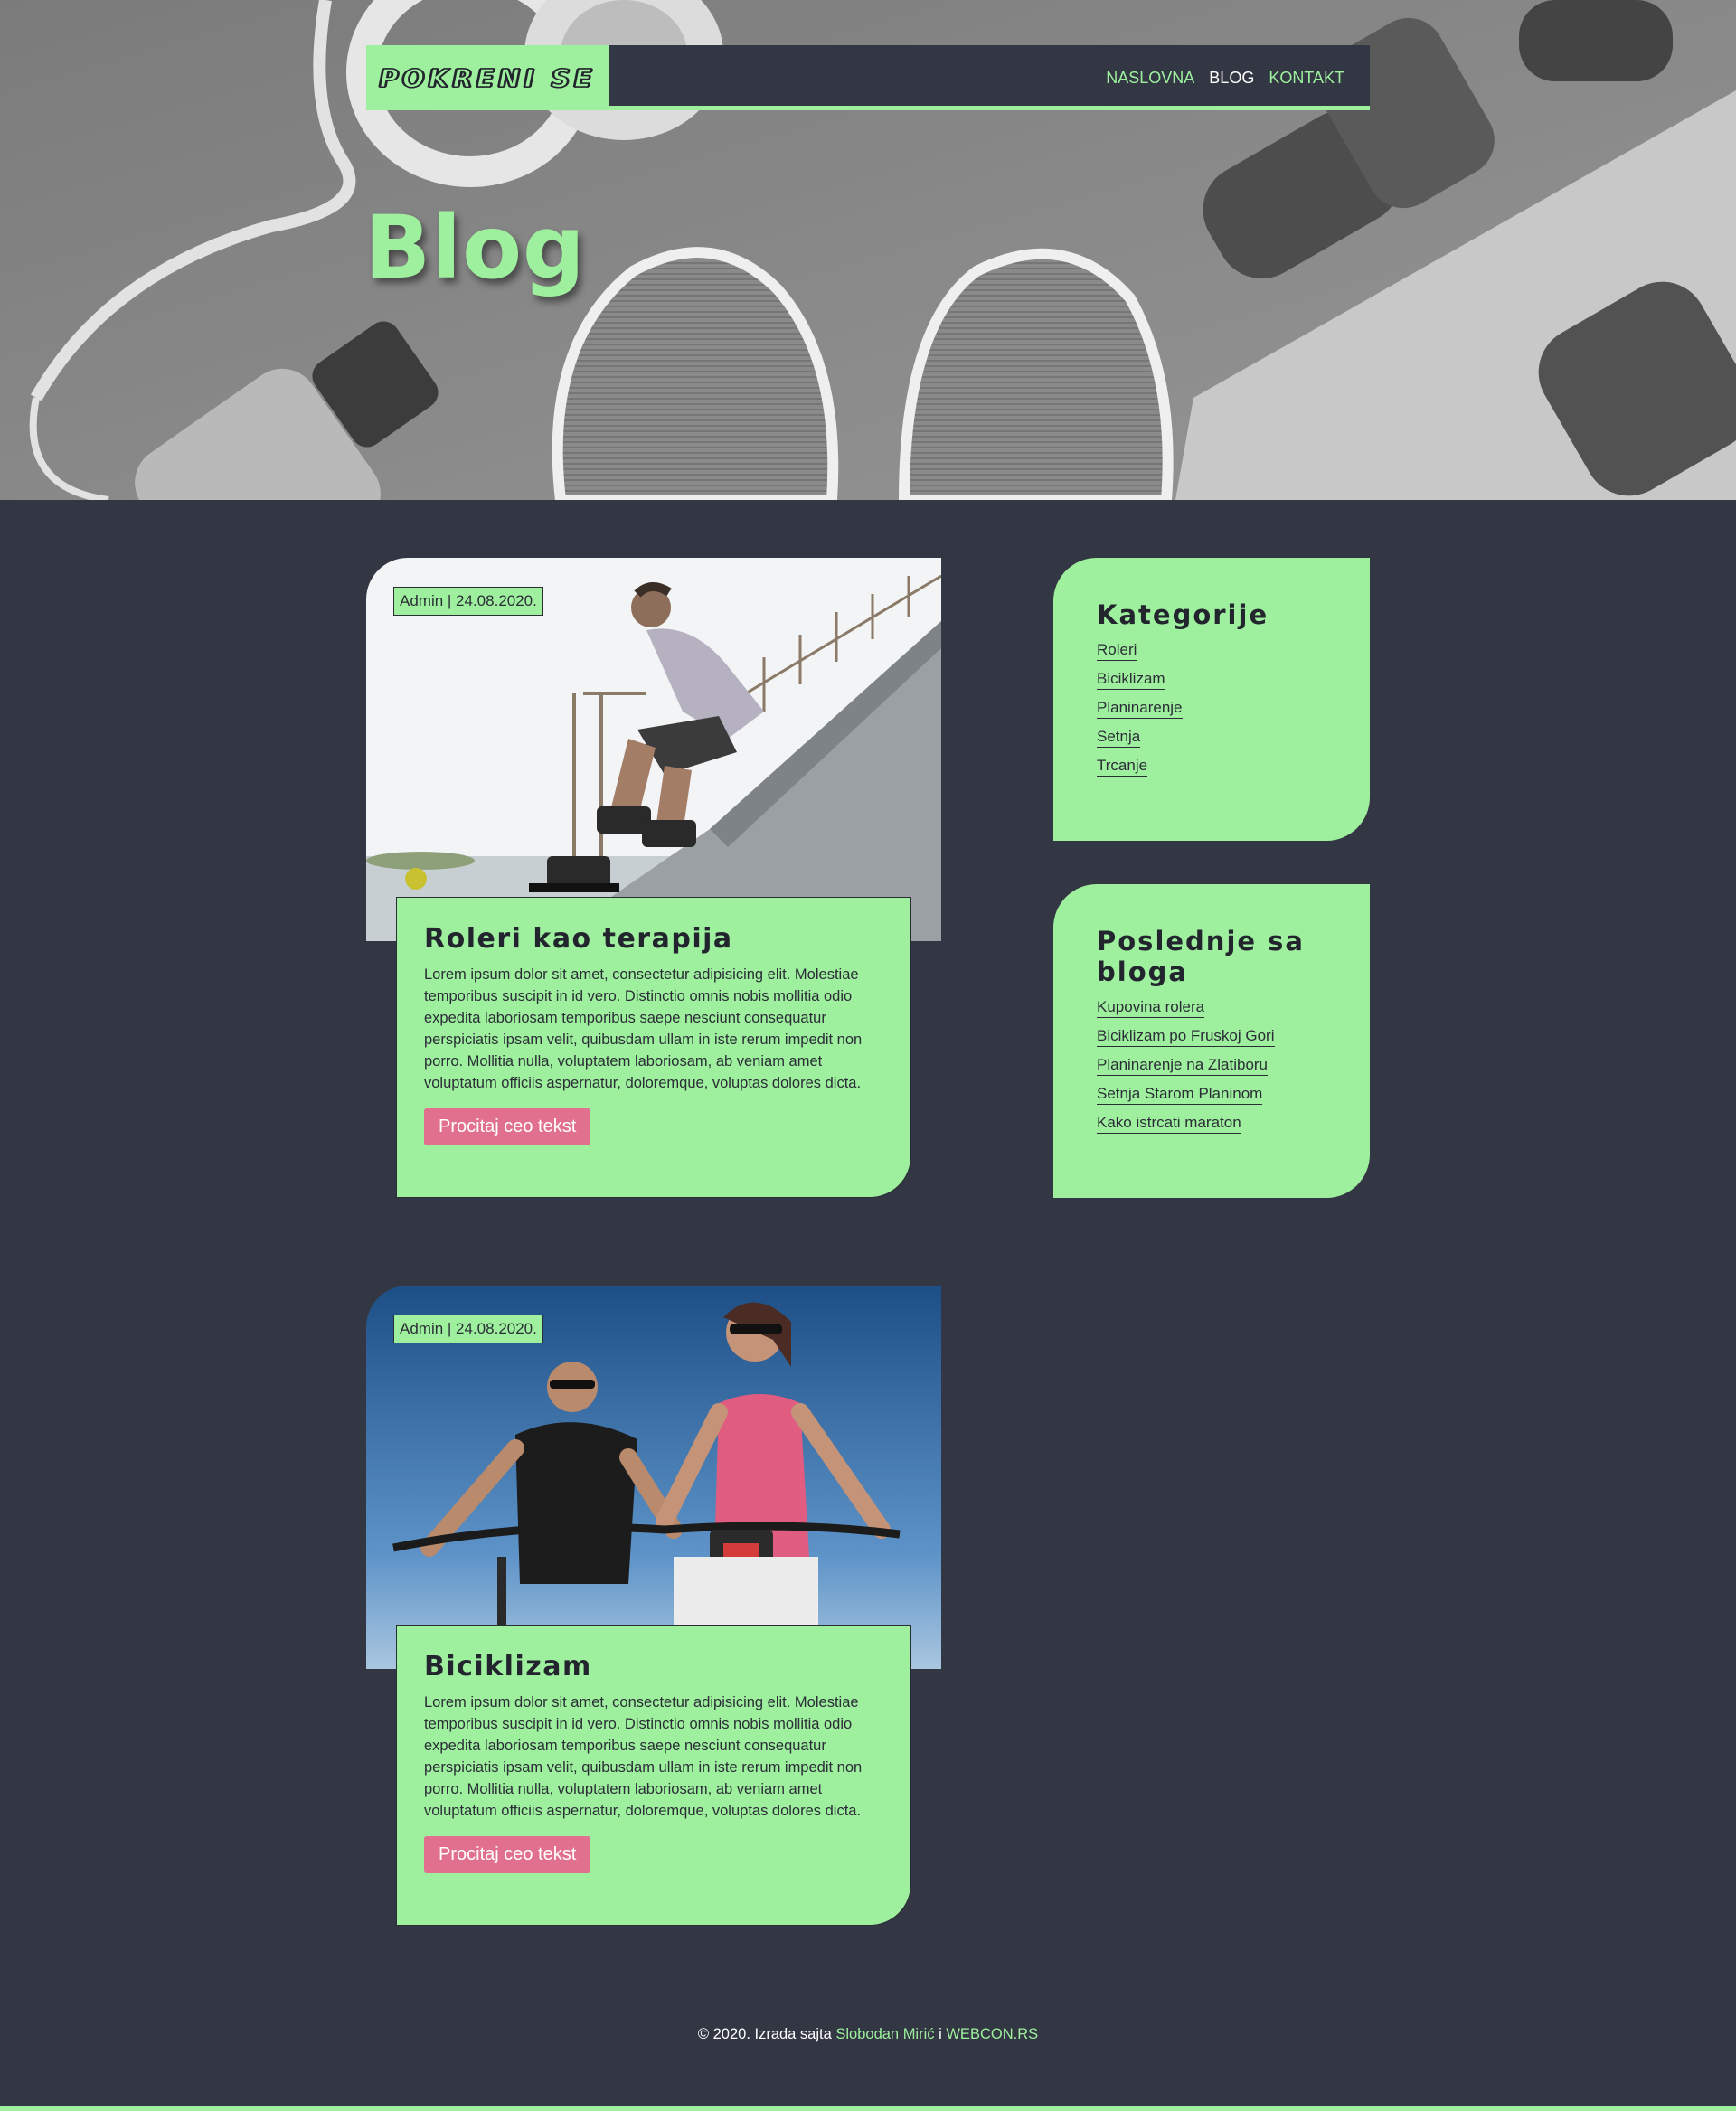 Image resolution: width=1736 pixels, height=2111 pixels. I want to click on list-item: Roleri, so click(1212, 656).